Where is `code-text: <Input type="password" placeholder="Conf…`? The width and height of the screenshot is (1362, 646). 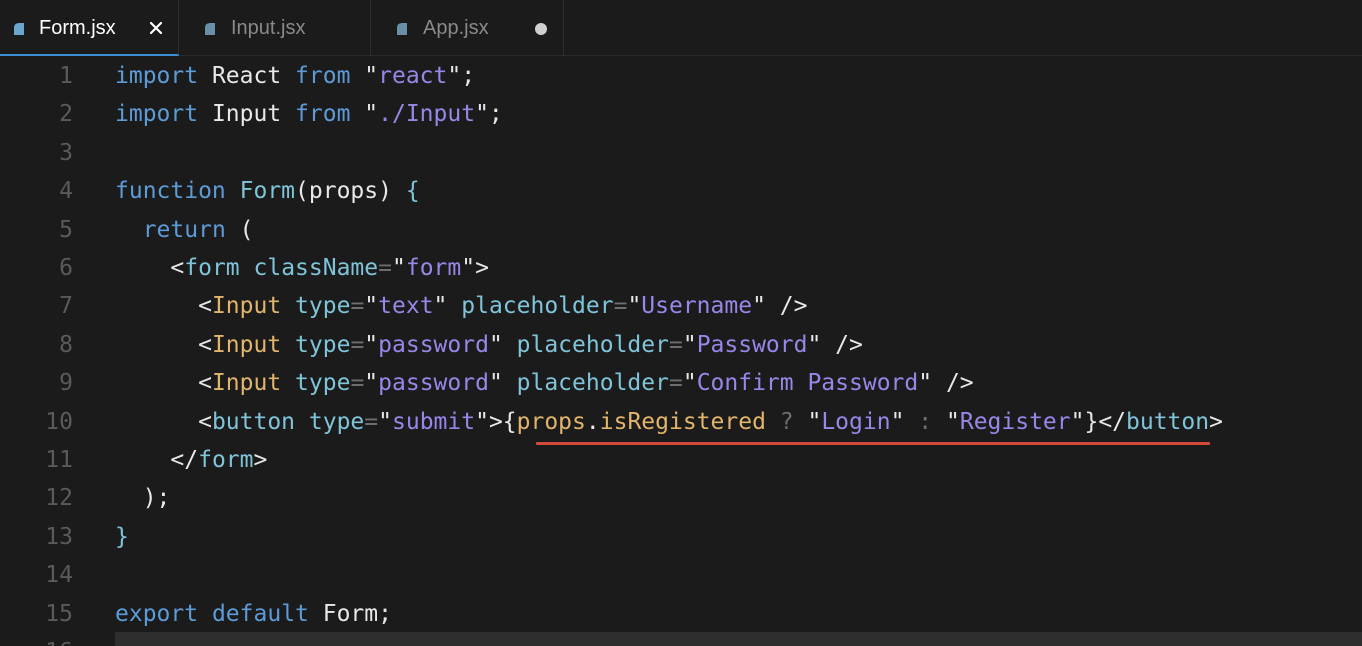
code-text: <Input type="password" placeholder="Conf… is located at coordinates (544, 383).